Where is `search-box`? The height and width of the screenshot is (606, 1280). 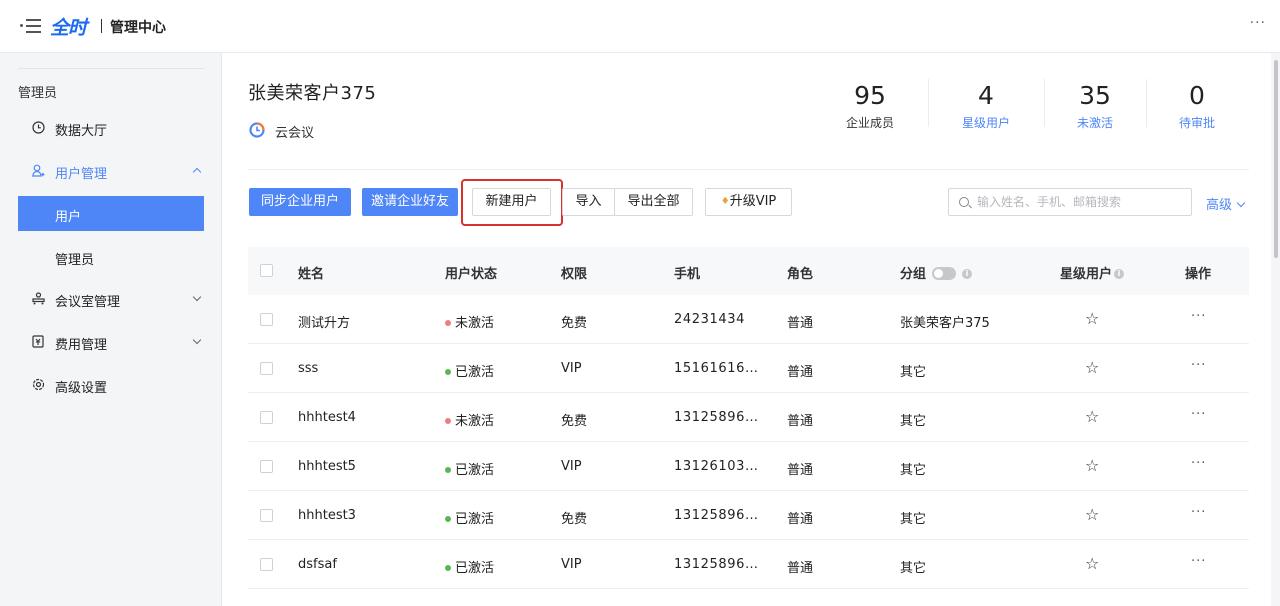 search-box is located at coordinates (1070, 202).